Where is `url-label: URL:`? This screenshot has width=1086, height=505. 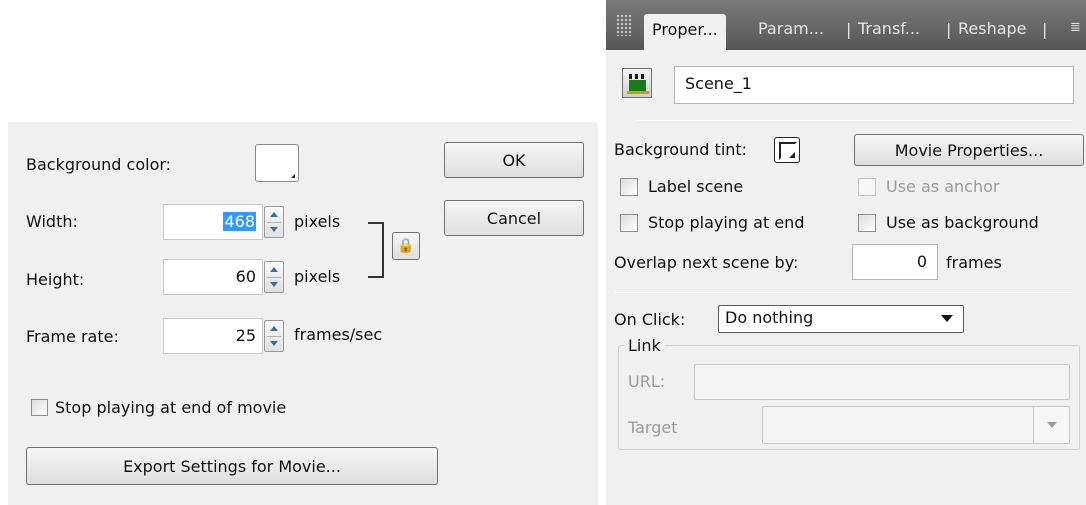 url-label: URL: is located at coordinates (647, 381).